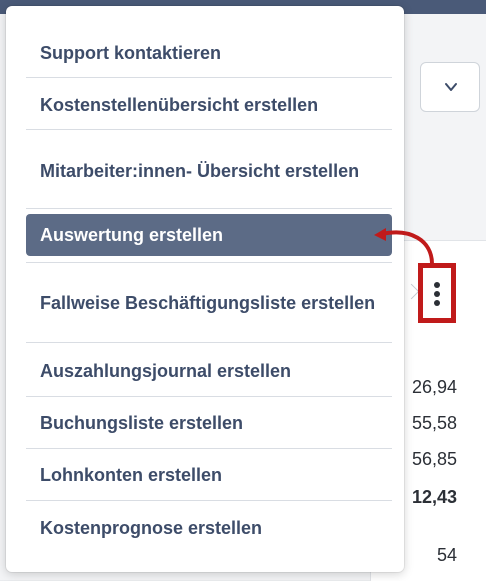  What do you see at coordinates (404, 247) in the screenshot?
I see `annotation-arrow` at bounding box center [404, 247].